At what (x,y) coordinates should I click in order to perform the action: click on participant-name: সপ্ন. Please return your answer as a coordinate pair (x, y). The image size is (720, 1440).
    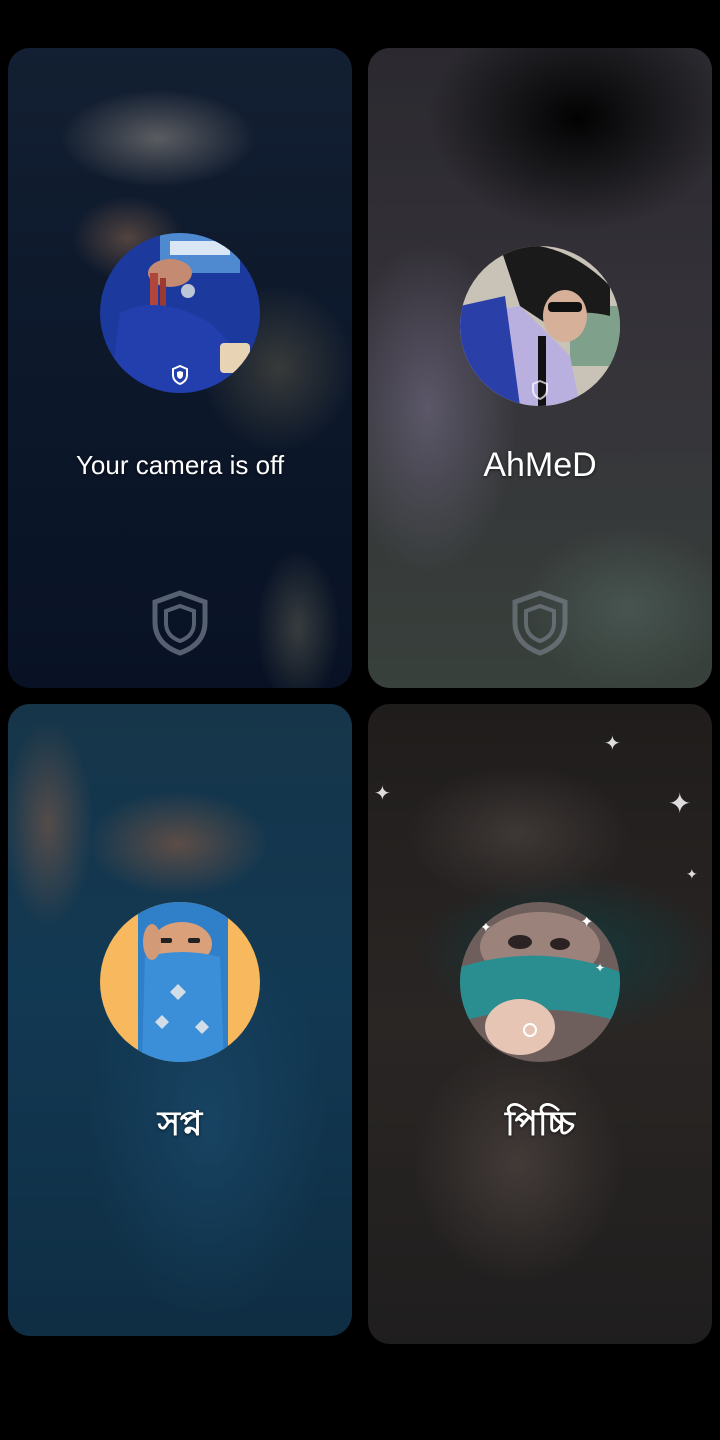
    Looking at the image, I should click on (180, 1124).